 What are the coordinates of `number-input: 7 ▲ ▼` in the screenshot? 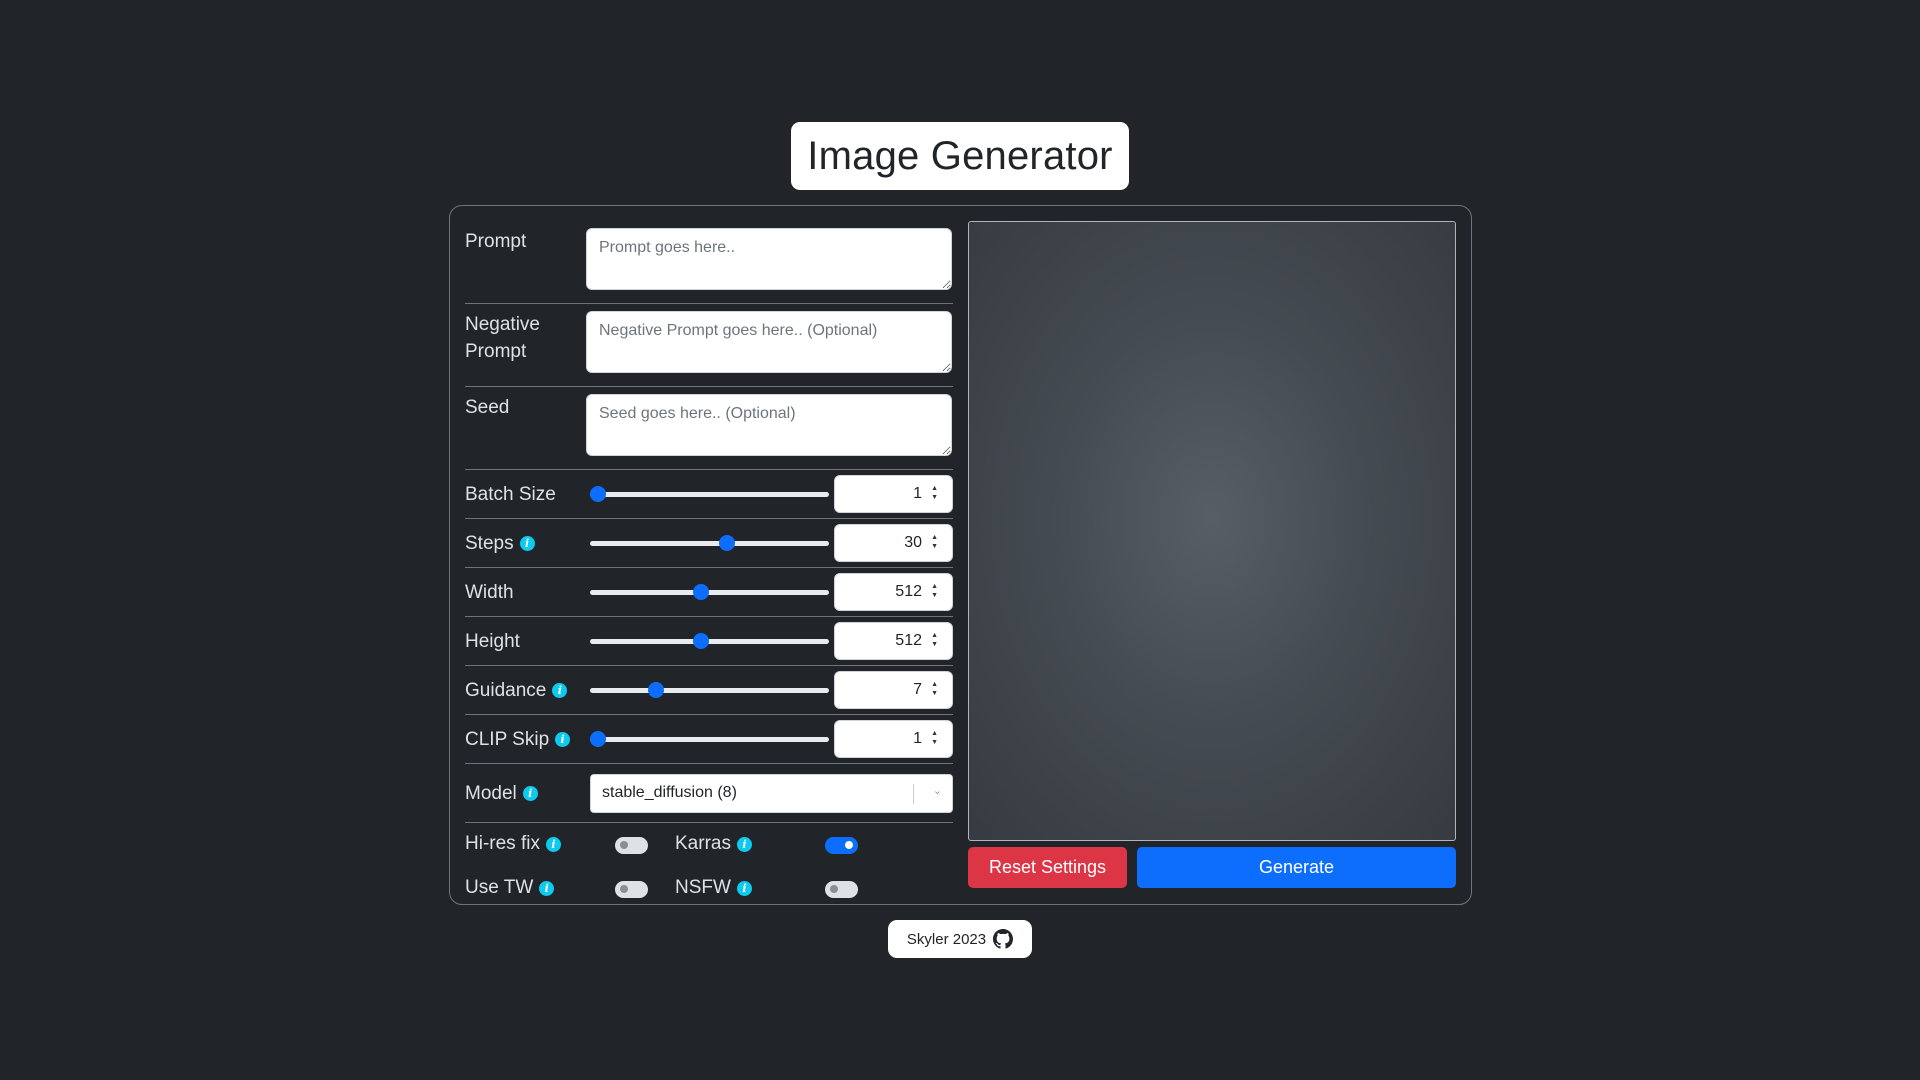 It's located at (893, 690).